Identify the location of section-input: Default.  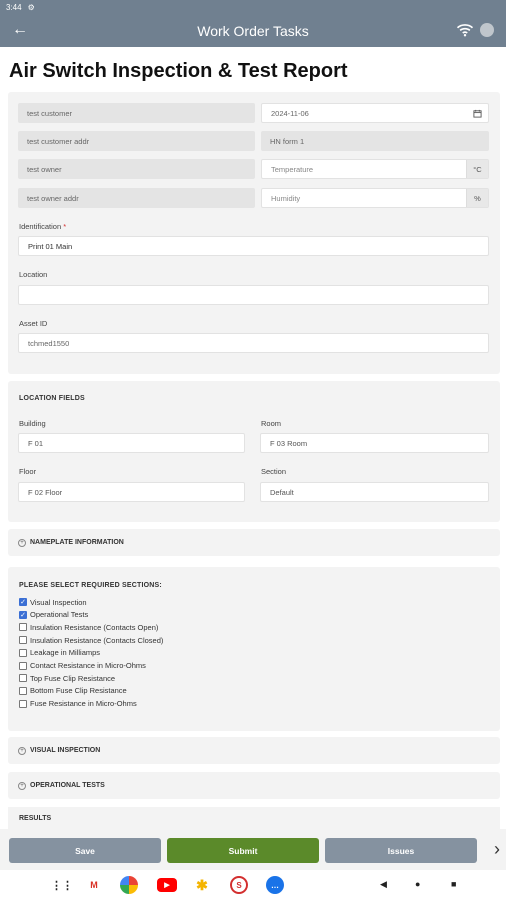
(374, 492).